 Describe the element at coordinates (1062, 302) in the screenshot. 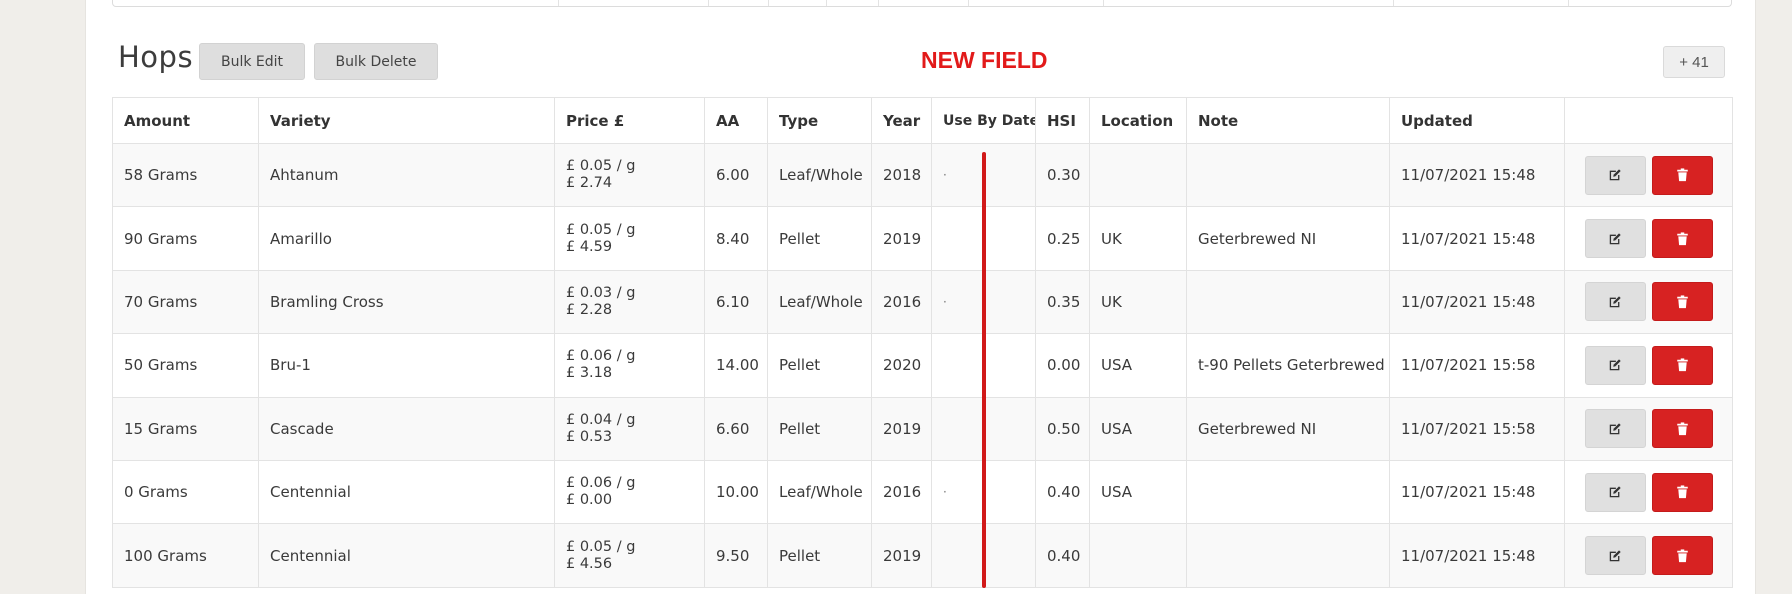

I see `cell-hsi: 0.35` at that location.